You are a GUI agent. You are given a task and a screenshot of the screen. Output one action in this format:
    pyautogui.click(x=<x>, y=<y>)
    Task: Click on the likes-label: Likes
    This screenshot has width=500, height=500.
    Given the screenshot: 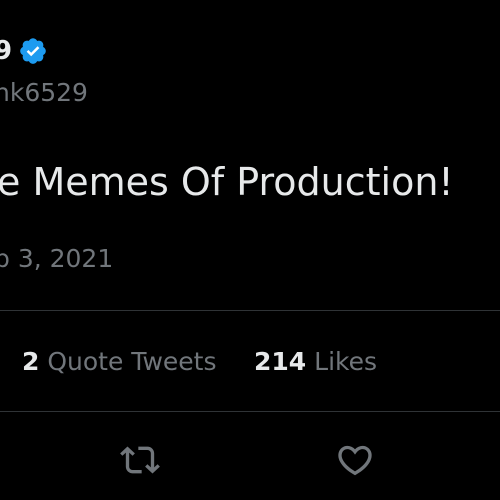 What is the action you would take?
    pyautogui.click(x=346, y=361)
    